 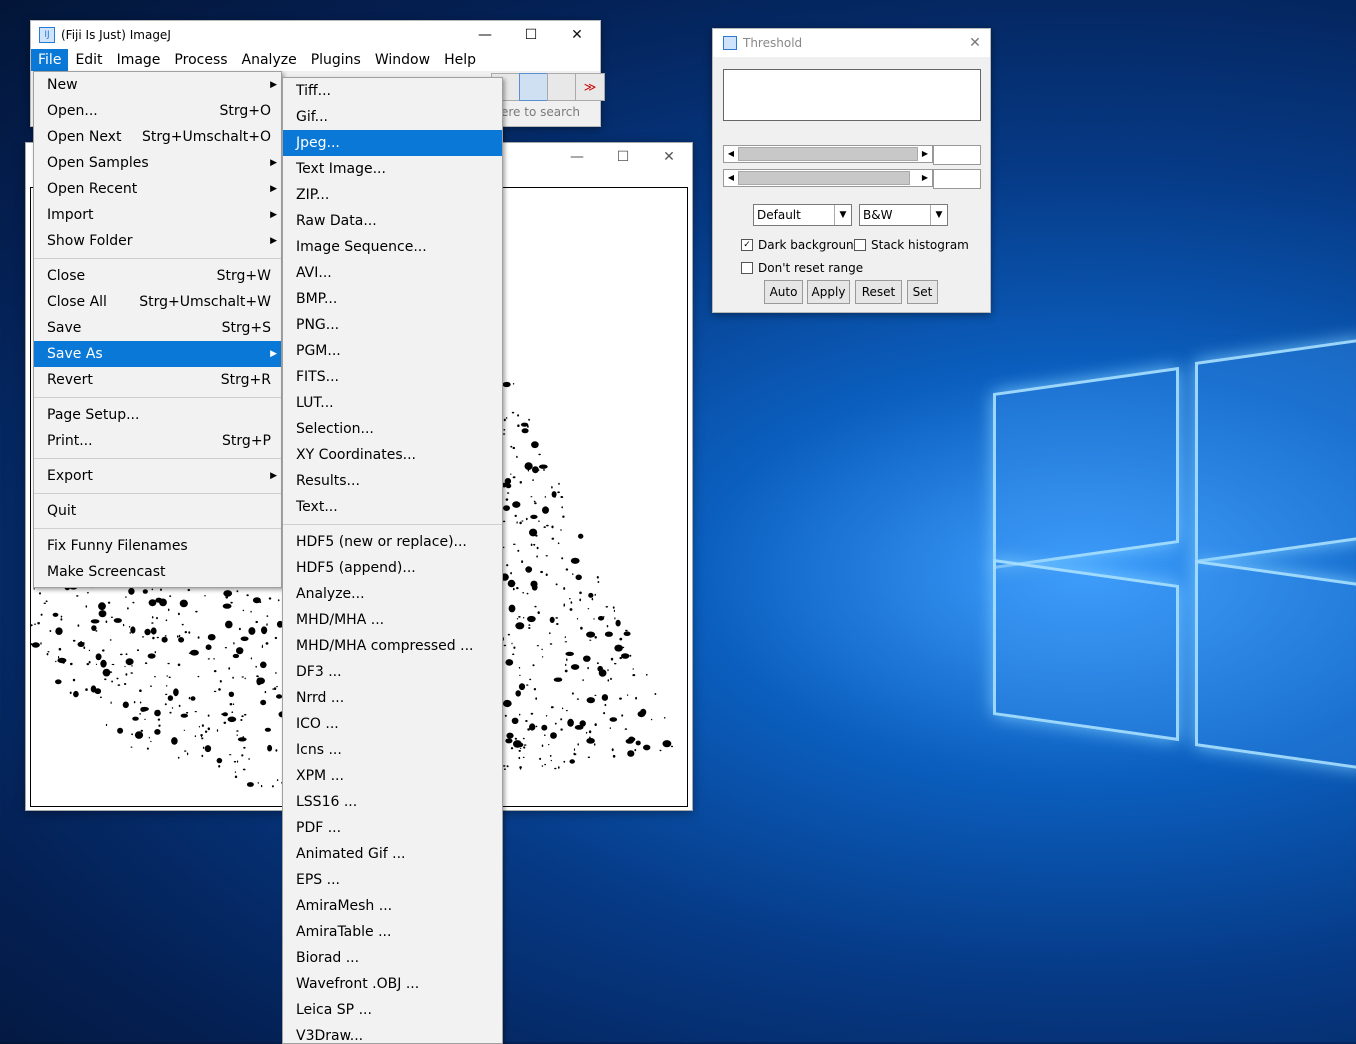 What do you see at coordinates (200, 60) in the screenshot?
I see `menu-process: Process` at bounding box center [200, 60].